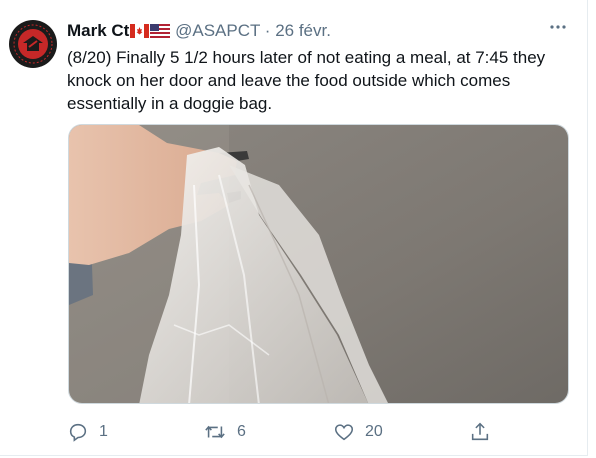 The width and height of the screenshot is (596, 458). Describe the element at coordinates (78, 432) in the screenshot. I see `reply-icon` at that location.